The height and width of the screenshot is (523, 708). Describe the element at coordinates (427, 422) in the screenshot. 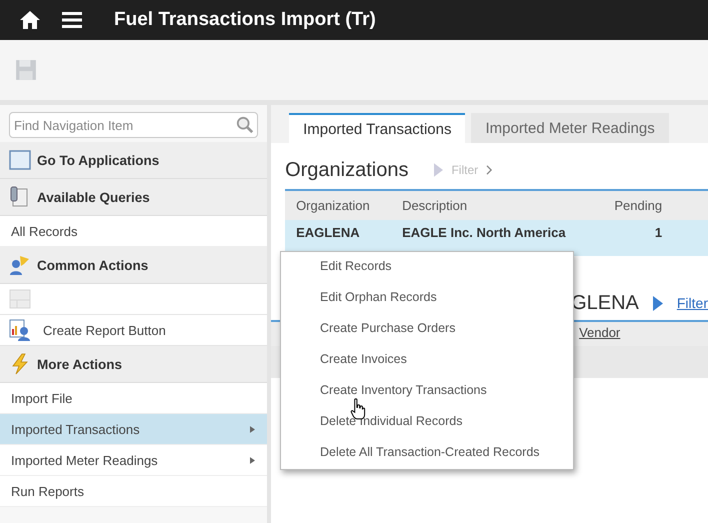

I see `menu-item: Delete Individual Records` at that location.